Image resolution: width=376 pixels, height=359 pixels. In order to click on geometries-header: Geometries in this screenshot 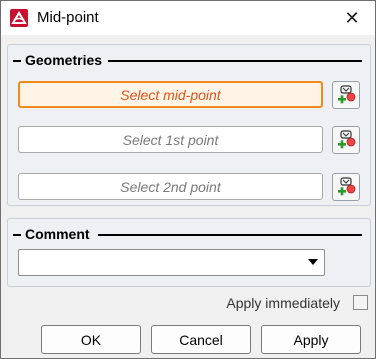, I will do `click(189, 61)`.